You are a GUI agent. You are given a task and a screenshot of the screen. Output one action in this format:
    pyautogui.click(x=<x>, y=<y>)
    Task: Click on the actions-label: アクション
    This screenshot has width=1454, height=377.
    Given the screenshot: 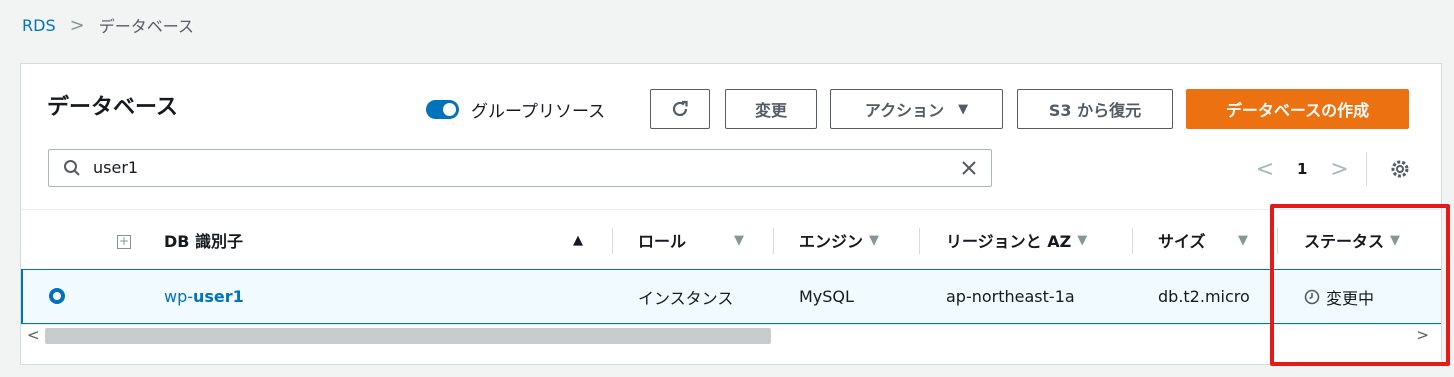 What is the action you would take?
    pyautogui.click(x=904, y=110)
    